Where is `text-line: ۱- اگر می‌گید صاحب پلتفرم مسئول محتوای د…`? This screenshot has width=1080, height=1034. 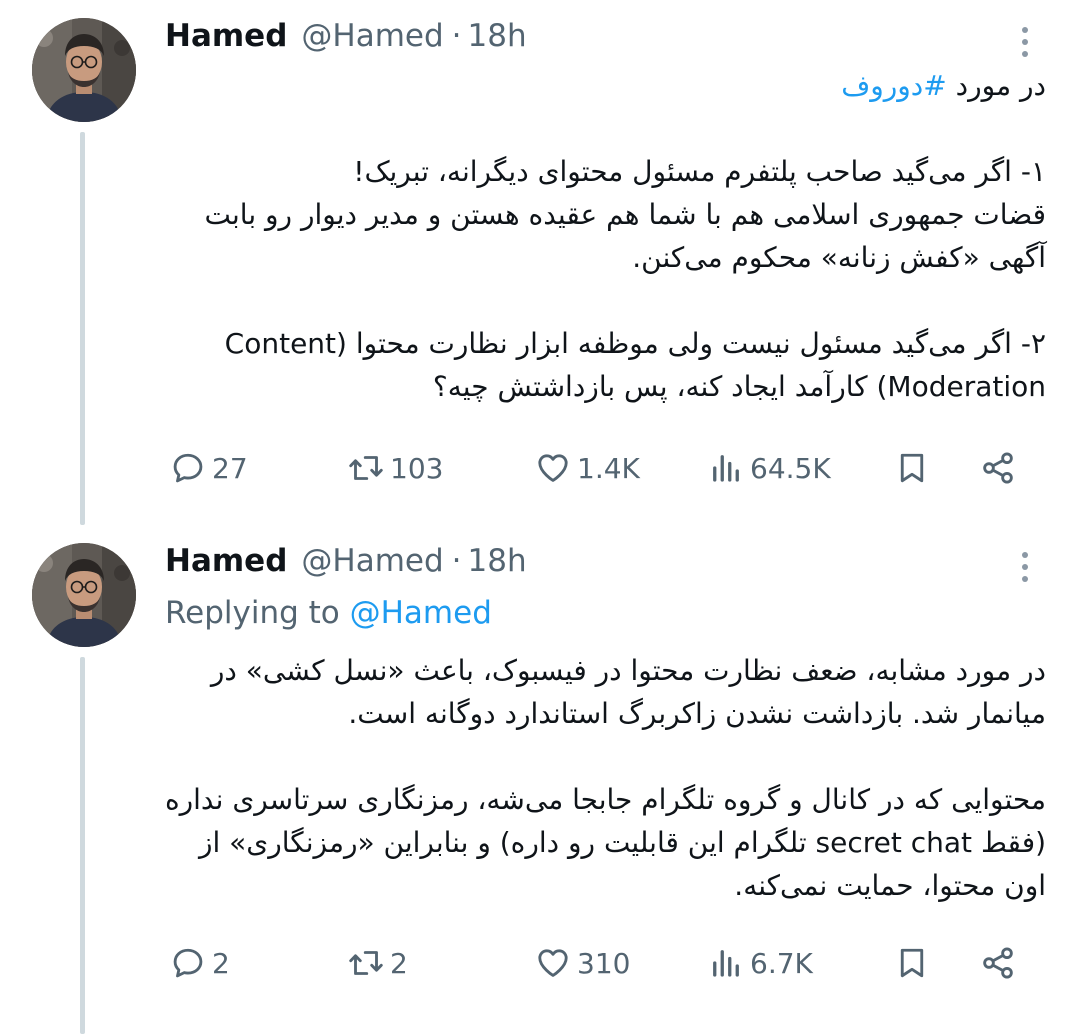
text-line: ۱- اگر می‌گید صاحب پلتفرم مسئول محتوای د… is located at coordinates (699, 171).